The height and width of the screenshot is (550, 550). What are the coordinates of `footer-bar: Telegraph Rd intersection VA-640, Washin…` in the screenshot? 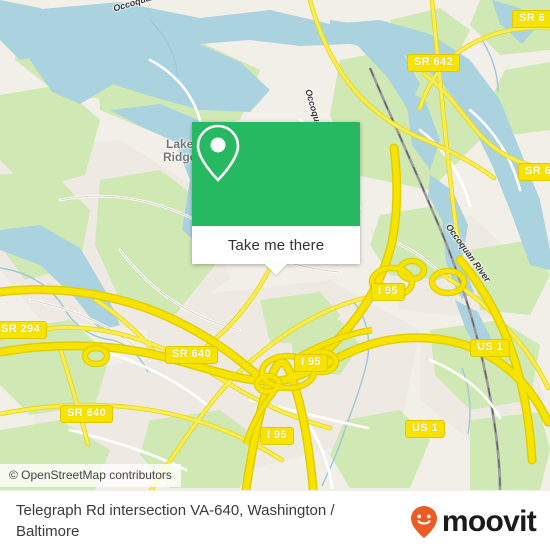 It's located at (275, 520).